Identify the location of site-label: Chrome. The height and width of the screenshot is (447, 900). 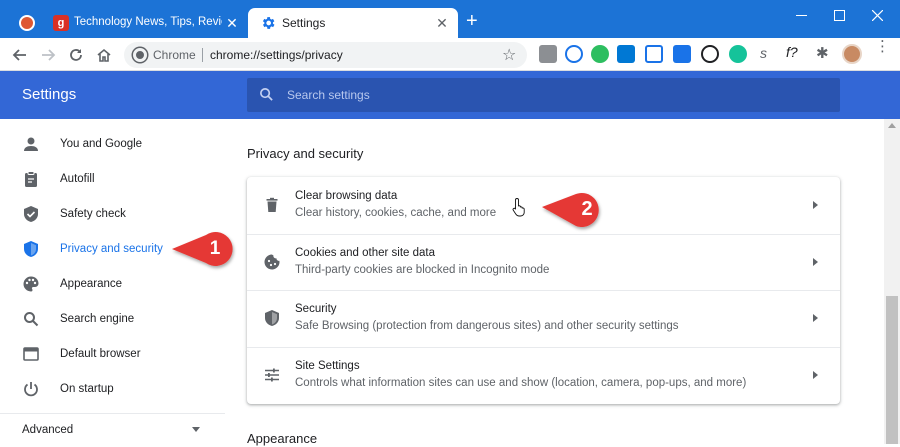
(174, 55).